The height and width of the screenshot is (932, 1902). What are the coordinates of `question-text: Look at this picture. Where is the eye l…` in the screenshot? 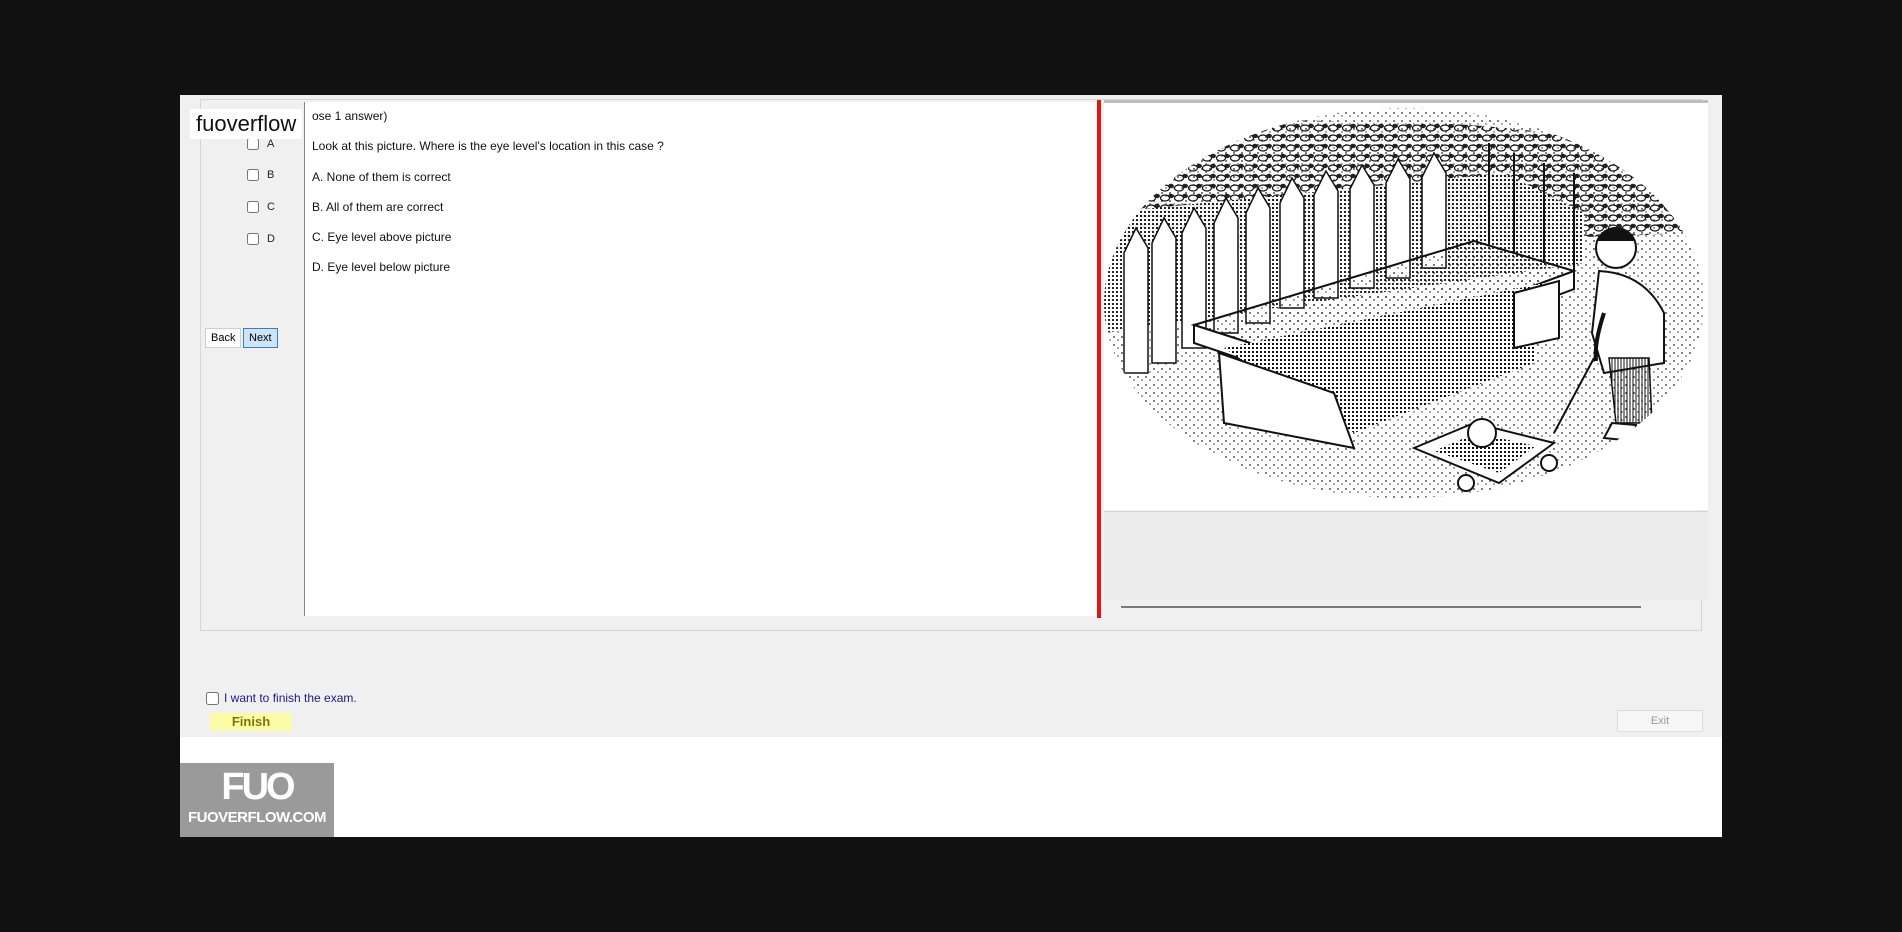 It's located at (488, 146).